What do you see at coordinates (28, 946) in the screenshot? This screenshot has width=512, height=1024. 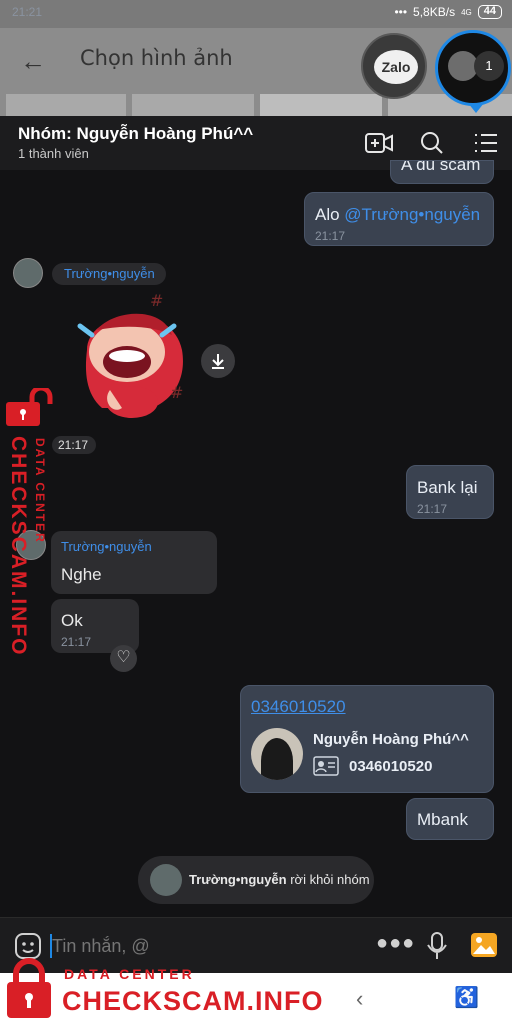 I see `sticker-icon` at bounding box center [28, 946].